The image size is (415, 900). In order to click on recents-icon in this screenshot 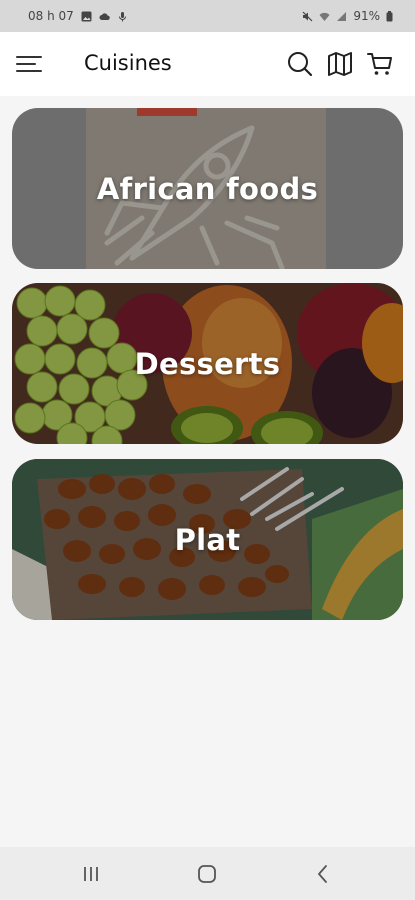, I will do `click(91, 874)`.